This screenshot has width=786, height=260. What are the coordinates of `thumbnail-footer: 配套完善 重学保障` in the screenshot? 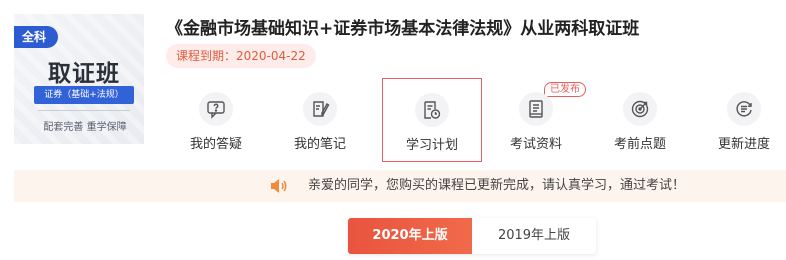 It's located at (85, 127).